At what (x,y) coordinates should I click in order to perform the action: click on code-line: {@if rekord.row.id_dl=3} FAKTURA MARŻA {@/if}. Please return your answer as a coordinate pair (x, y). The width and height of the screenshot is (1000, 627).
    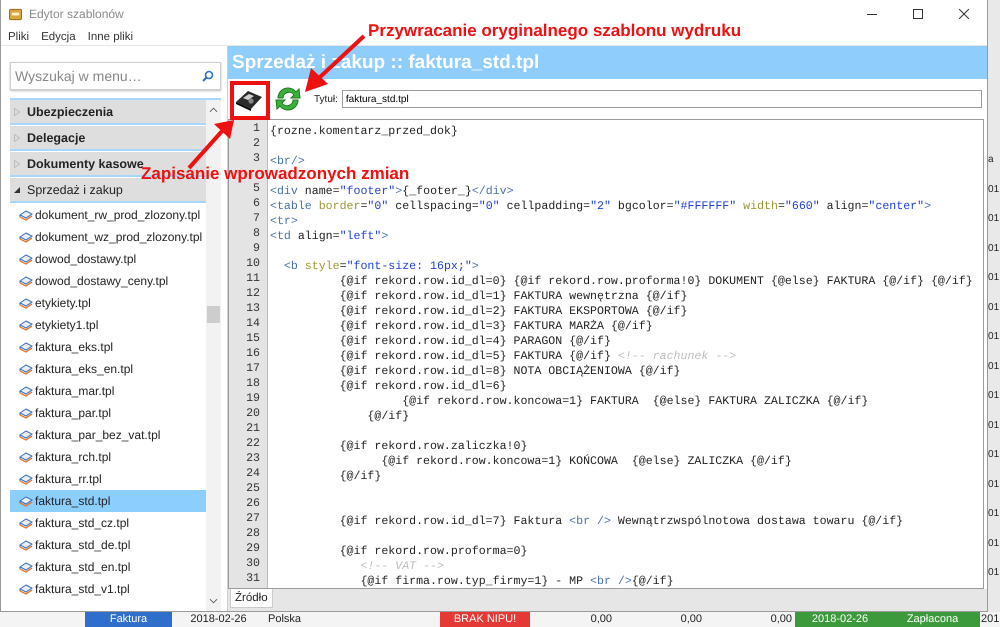
    Looking at the image, I should click on (495, 326).